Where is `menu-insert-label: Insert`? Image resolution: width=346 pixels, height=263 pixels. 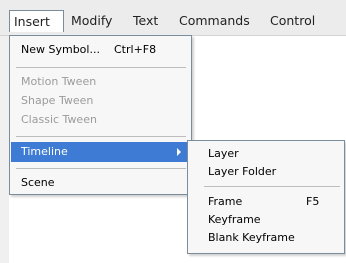 menu-insert-label: Insert is located at coordinates (32, 21).